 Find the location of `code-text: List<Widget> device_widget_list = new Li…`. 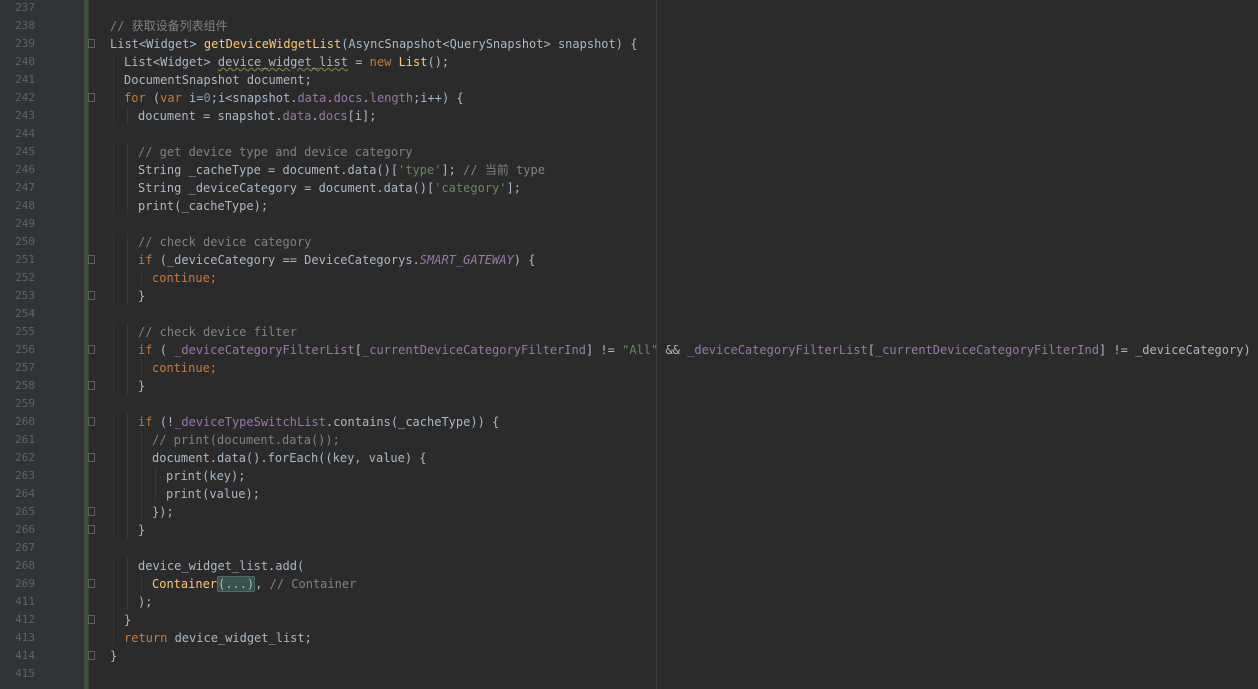

code-text: List<Widget> device_widget_list = new Li… is located at coordinates (286, 62).